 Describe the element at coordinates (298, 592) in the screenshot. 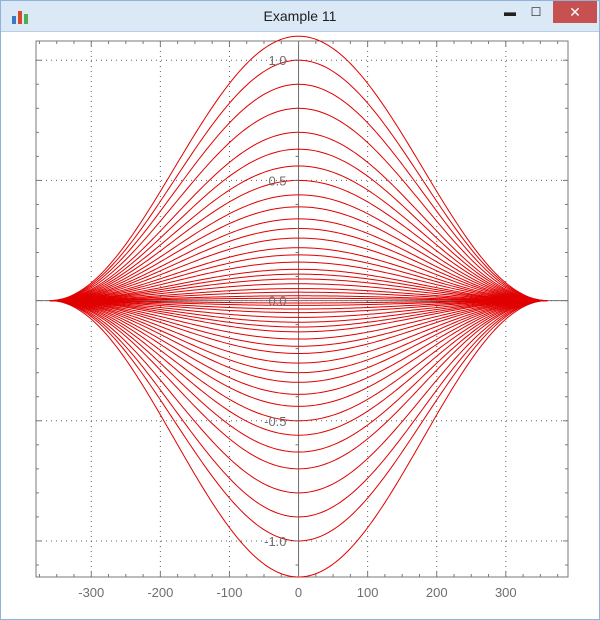

I see `x-tick-label: 0` at that location.